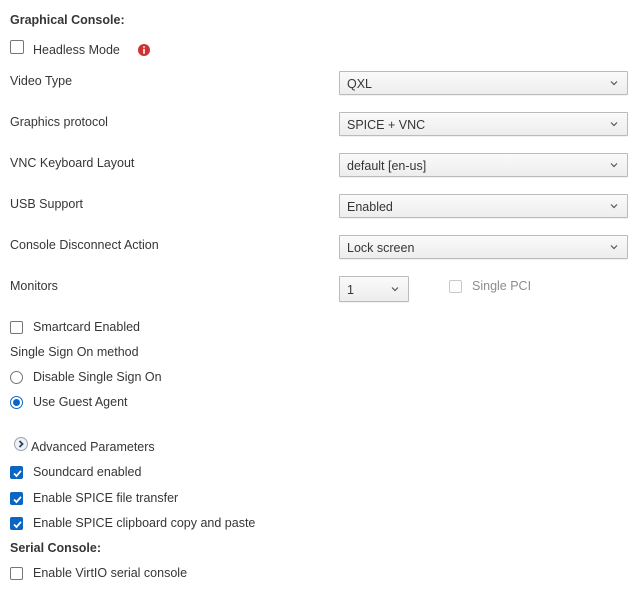 This screenshot has width=641, height=591. What do you see at coordinates (74, 352) in the screenshot?
I see `sso-method-label: Single Sign On method` at bounding box center [74, 352].